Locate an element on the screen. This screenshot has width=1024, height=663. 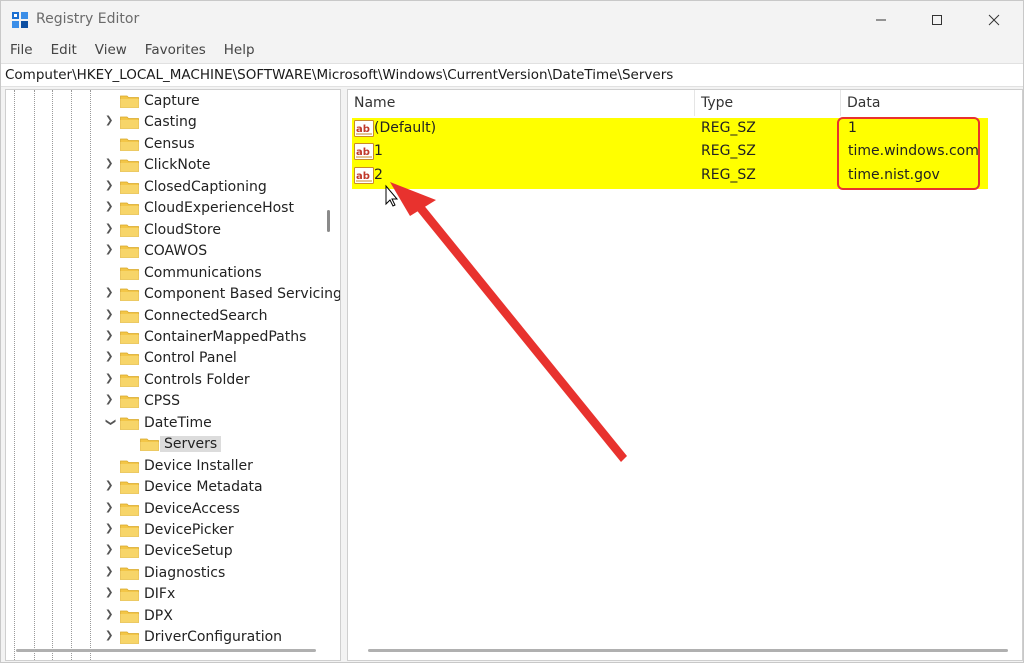
tree-item: ❯ DIFx is located at coordinates (166, 594).